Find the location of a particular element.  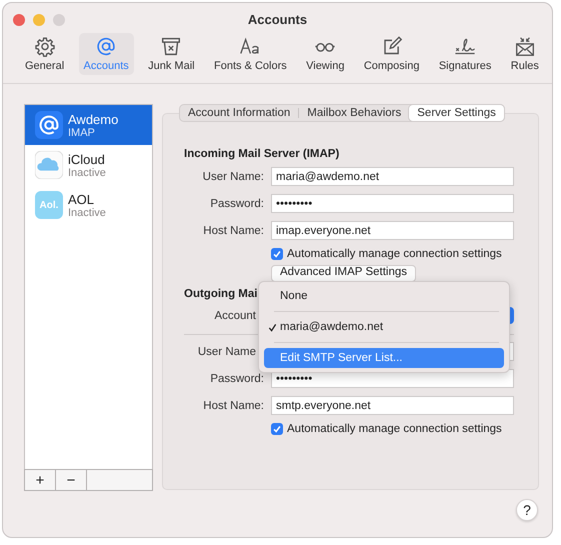

minimize-button is located at coordinates (39, 20).